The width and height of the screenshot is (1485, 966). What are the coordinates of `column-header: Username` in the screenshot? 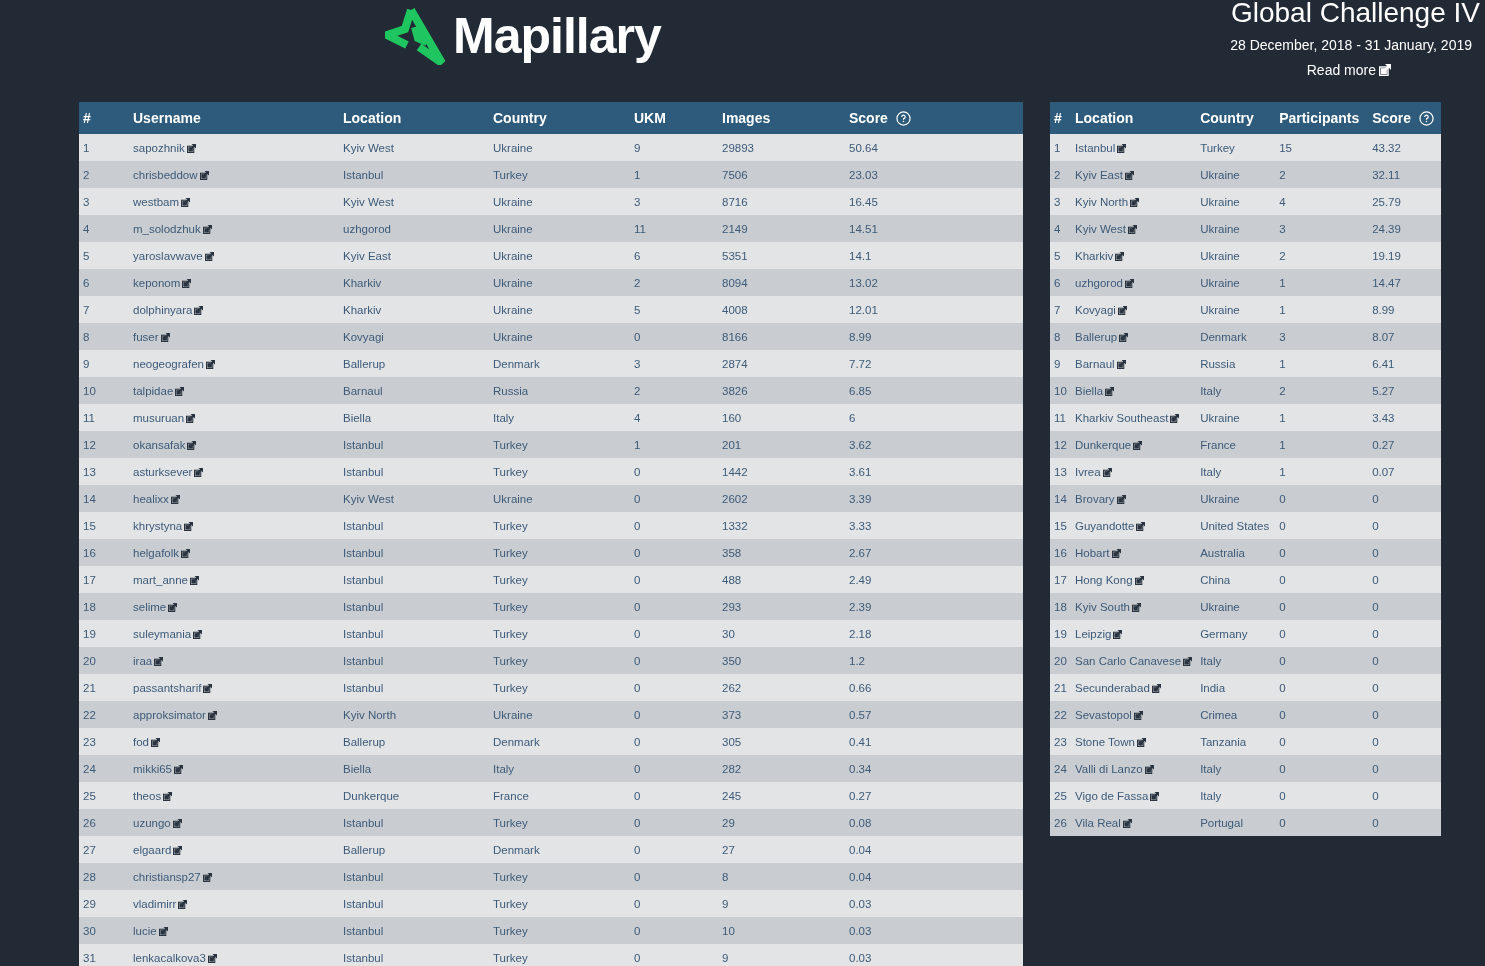 It's located at (234, 118).